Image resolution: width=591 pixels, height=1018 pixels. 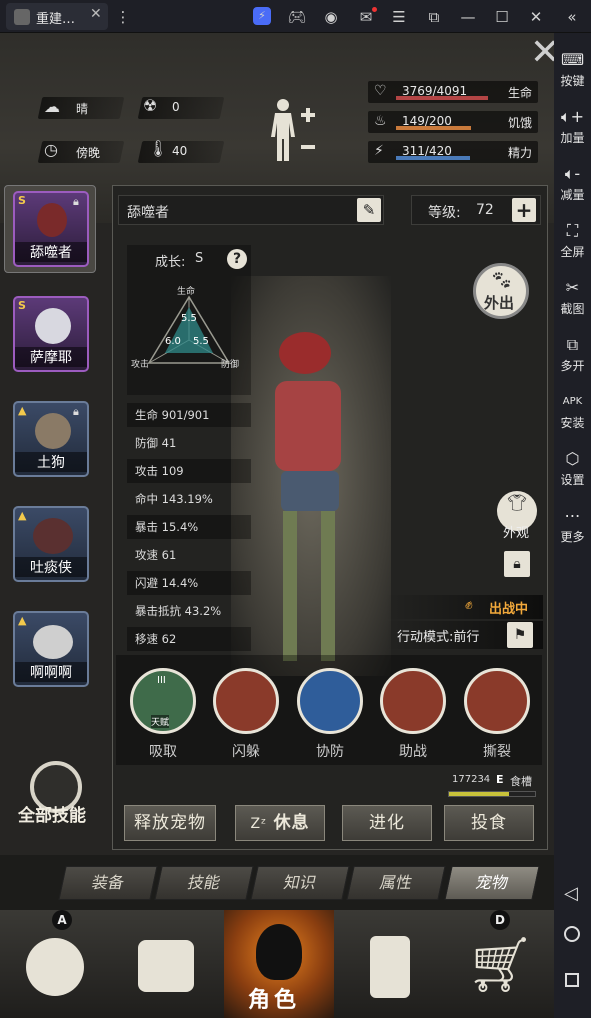 I want to click on tab-pets: 宠物, so click(x=492, y=883).